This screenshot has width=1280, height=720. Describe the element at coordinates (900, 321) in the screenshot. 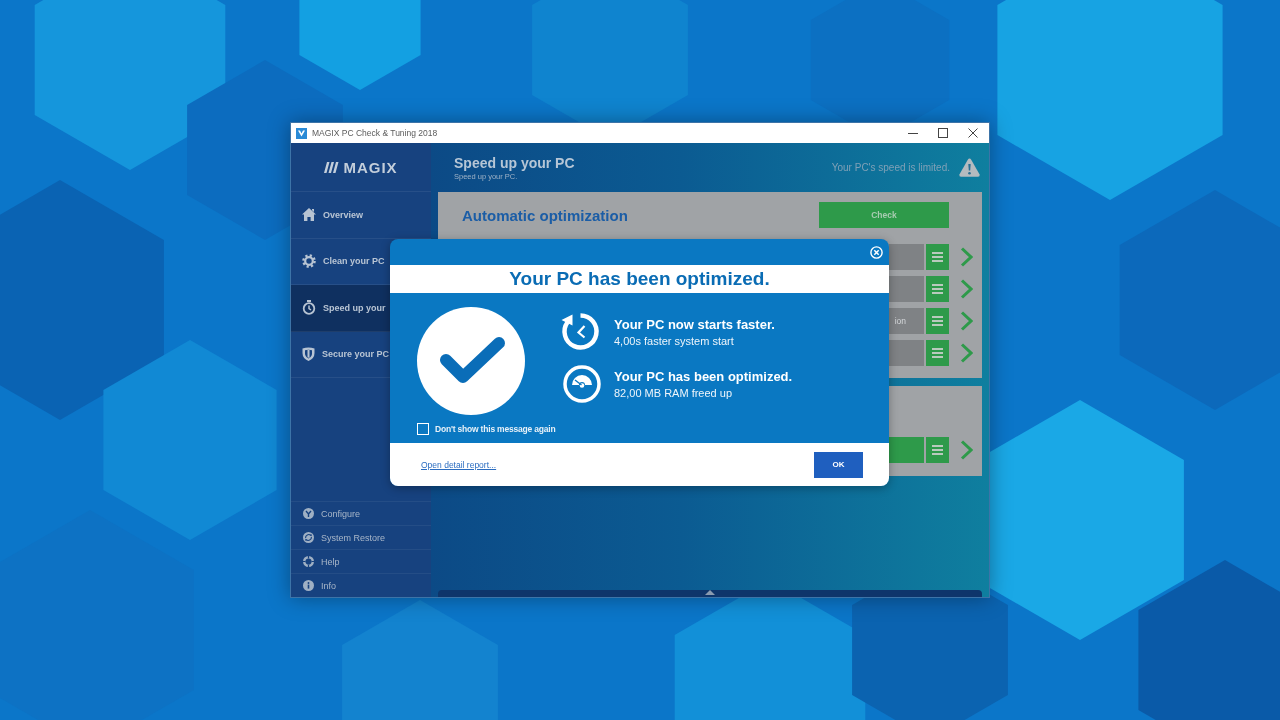

I see `task-label: ion` at that location.